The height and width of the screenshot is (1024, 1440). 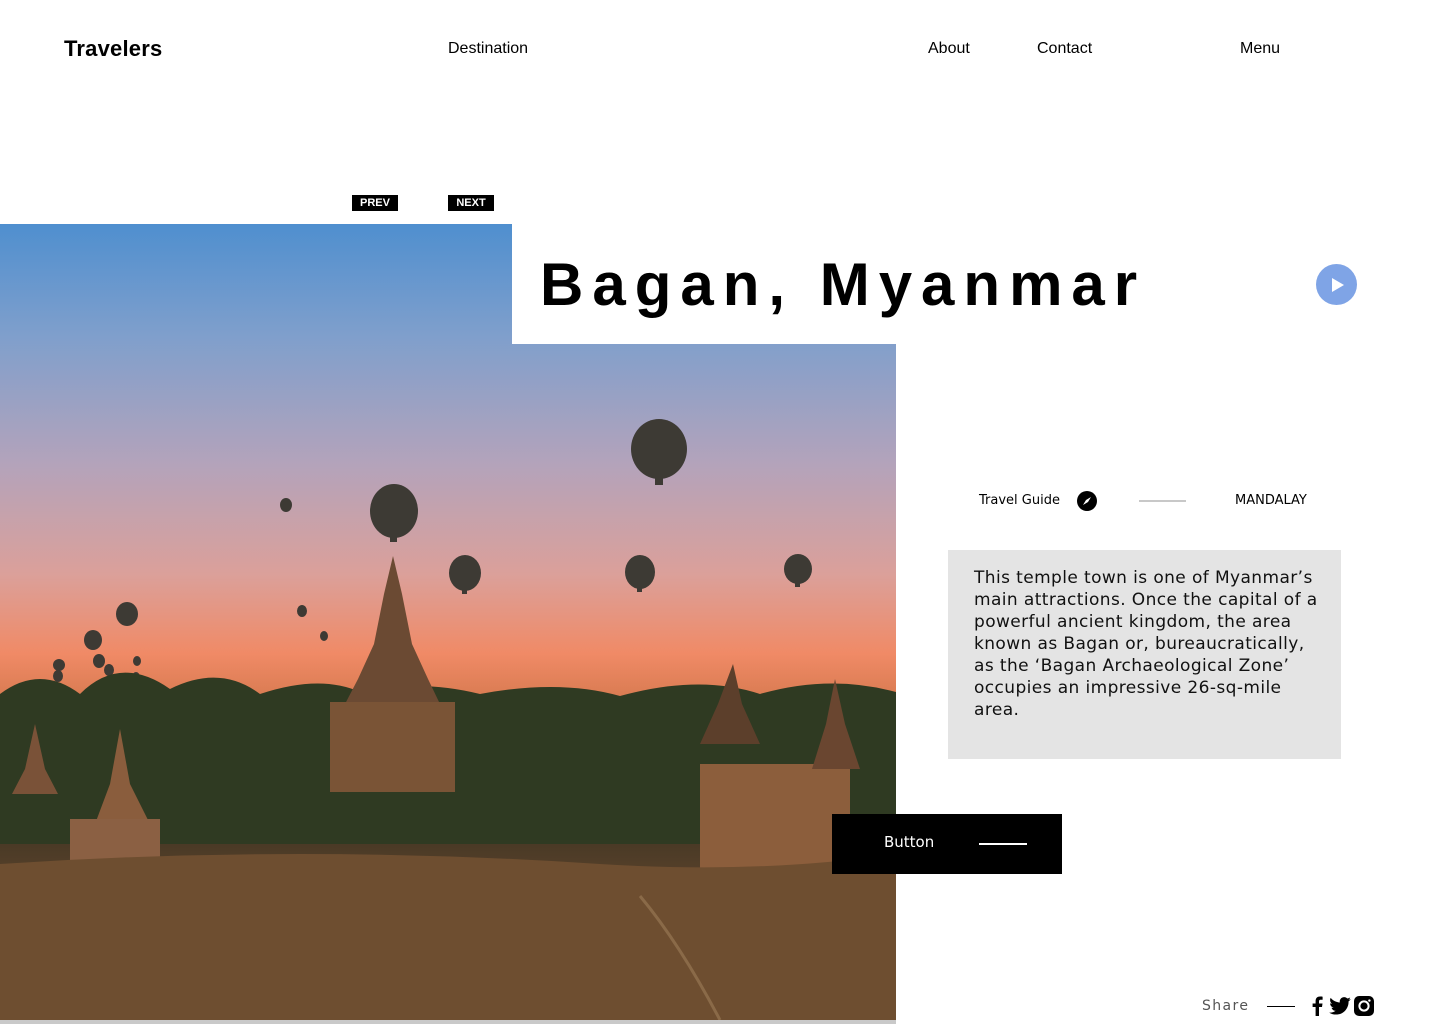 I want to click on share-label: Share, so click(x=1226, y=1006).